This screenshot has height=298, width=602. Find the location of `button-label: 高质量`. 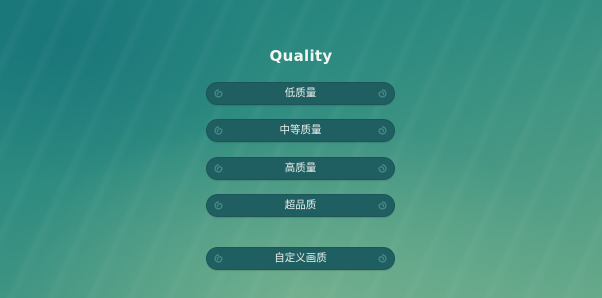

button-label: 高质量 is located at coordinates (300, 168).